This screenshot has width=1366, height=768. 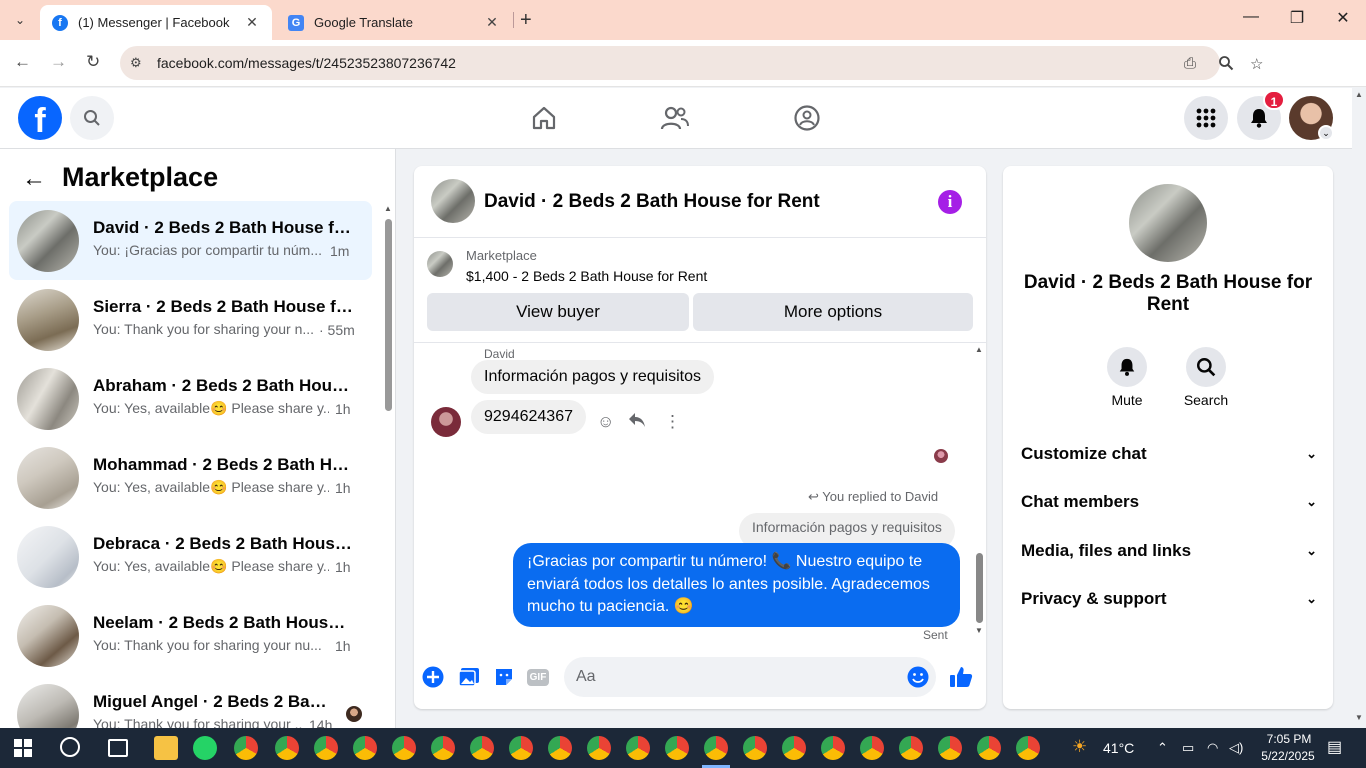 I want to click on back-arrow-icon: ←, so click(x=34, y=179).